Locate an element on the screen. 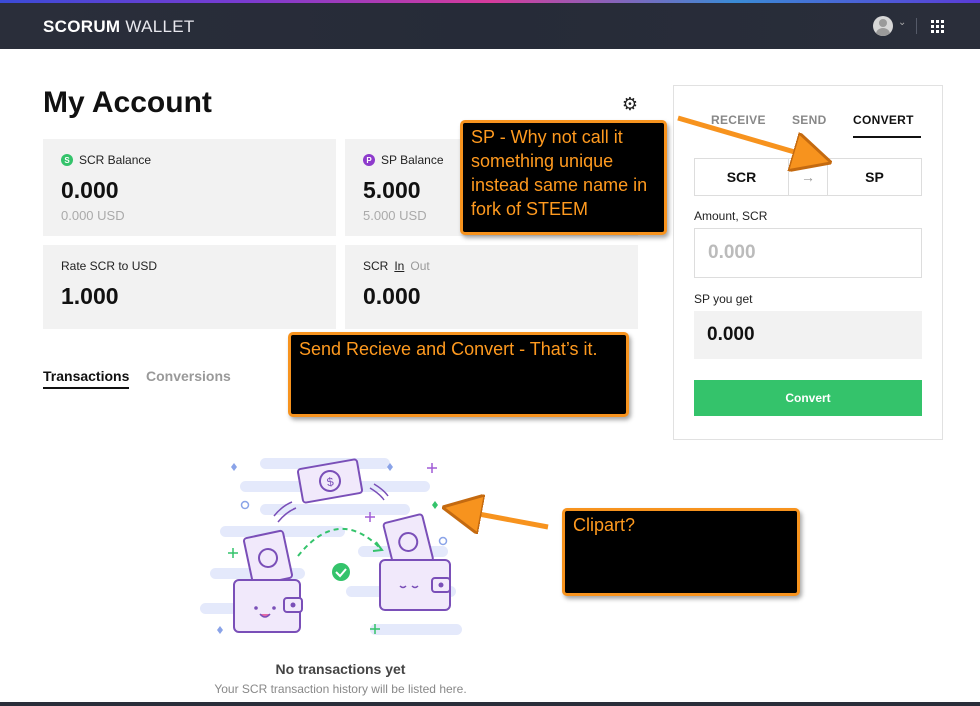 The width and height of the screenshot is (980, 706). amount-label: Amount, SCR is located at coordinates (731, 216).